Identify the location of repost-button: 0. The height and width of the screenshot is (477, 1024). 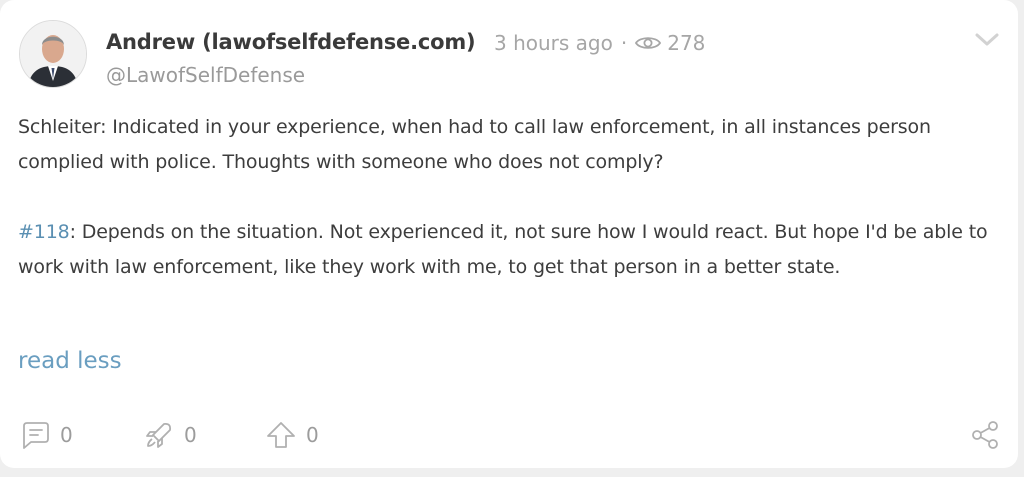
(170, 435).